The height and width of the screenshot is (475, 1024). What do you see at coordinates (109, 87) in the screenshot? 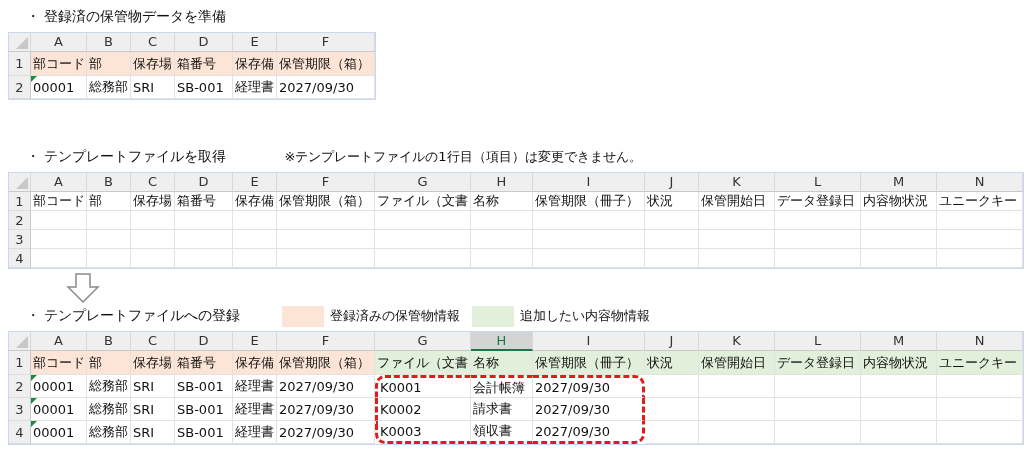
I see `table-cell: 総務部` at bounding box center [109, 87].